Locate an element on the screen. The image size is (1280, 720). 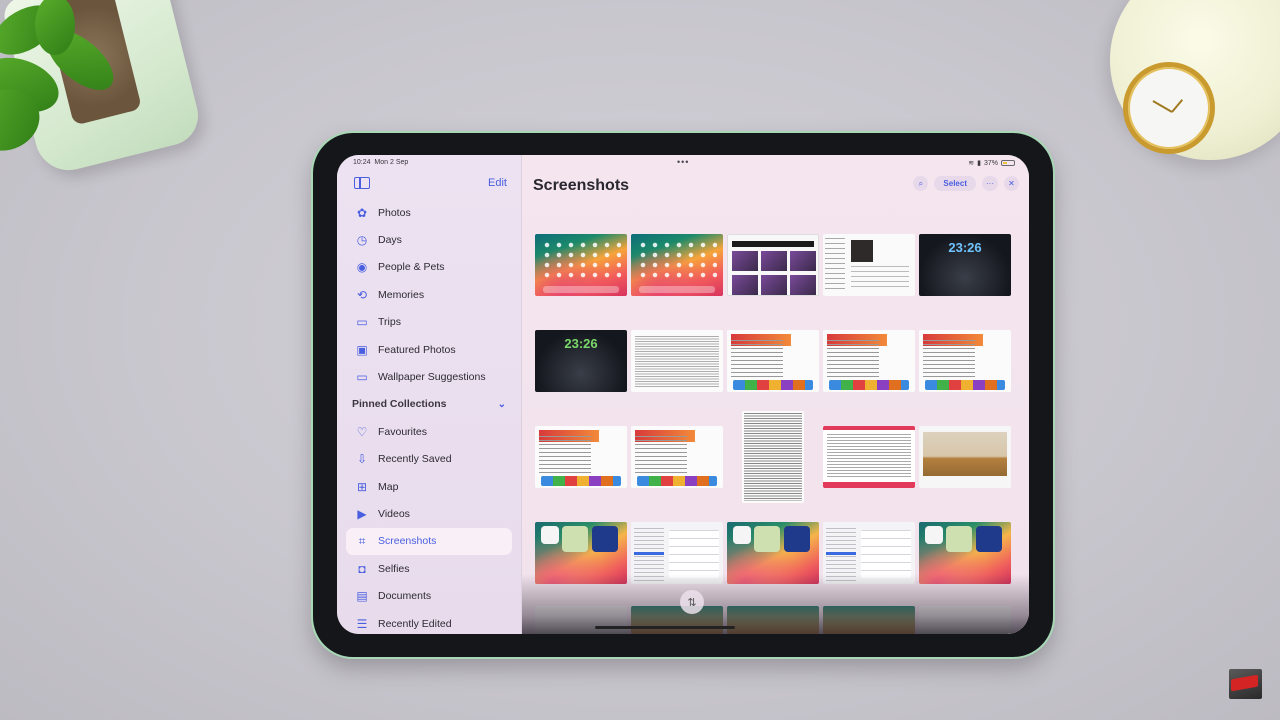
sidebar-item-label: Wallpaper Suggestions is located at coordinates (432, 377).